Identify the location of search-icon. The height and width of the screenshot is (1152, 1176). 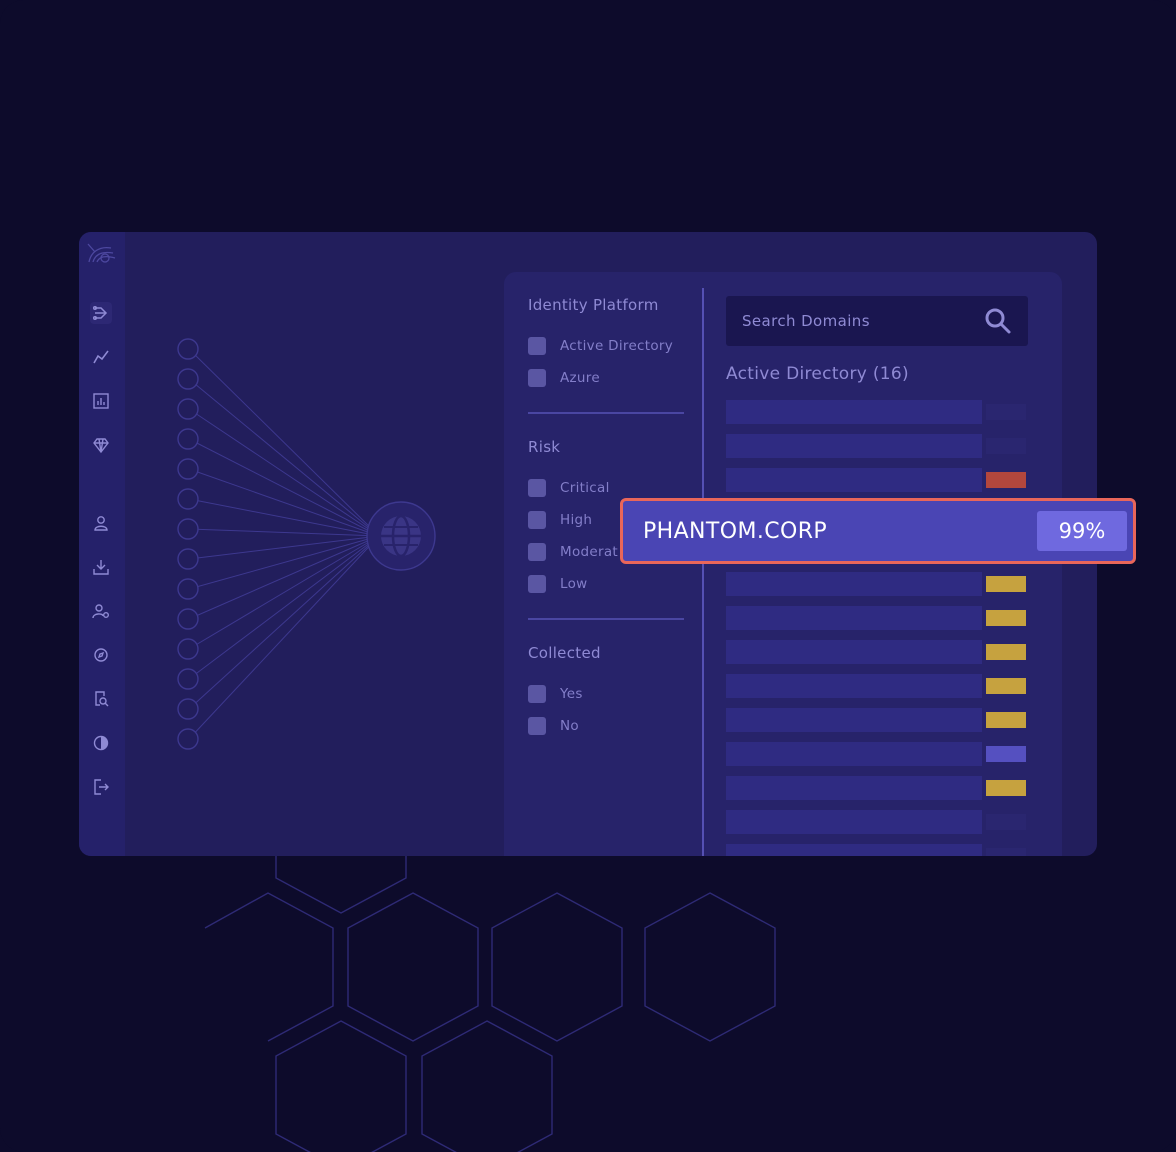
(998, 321).